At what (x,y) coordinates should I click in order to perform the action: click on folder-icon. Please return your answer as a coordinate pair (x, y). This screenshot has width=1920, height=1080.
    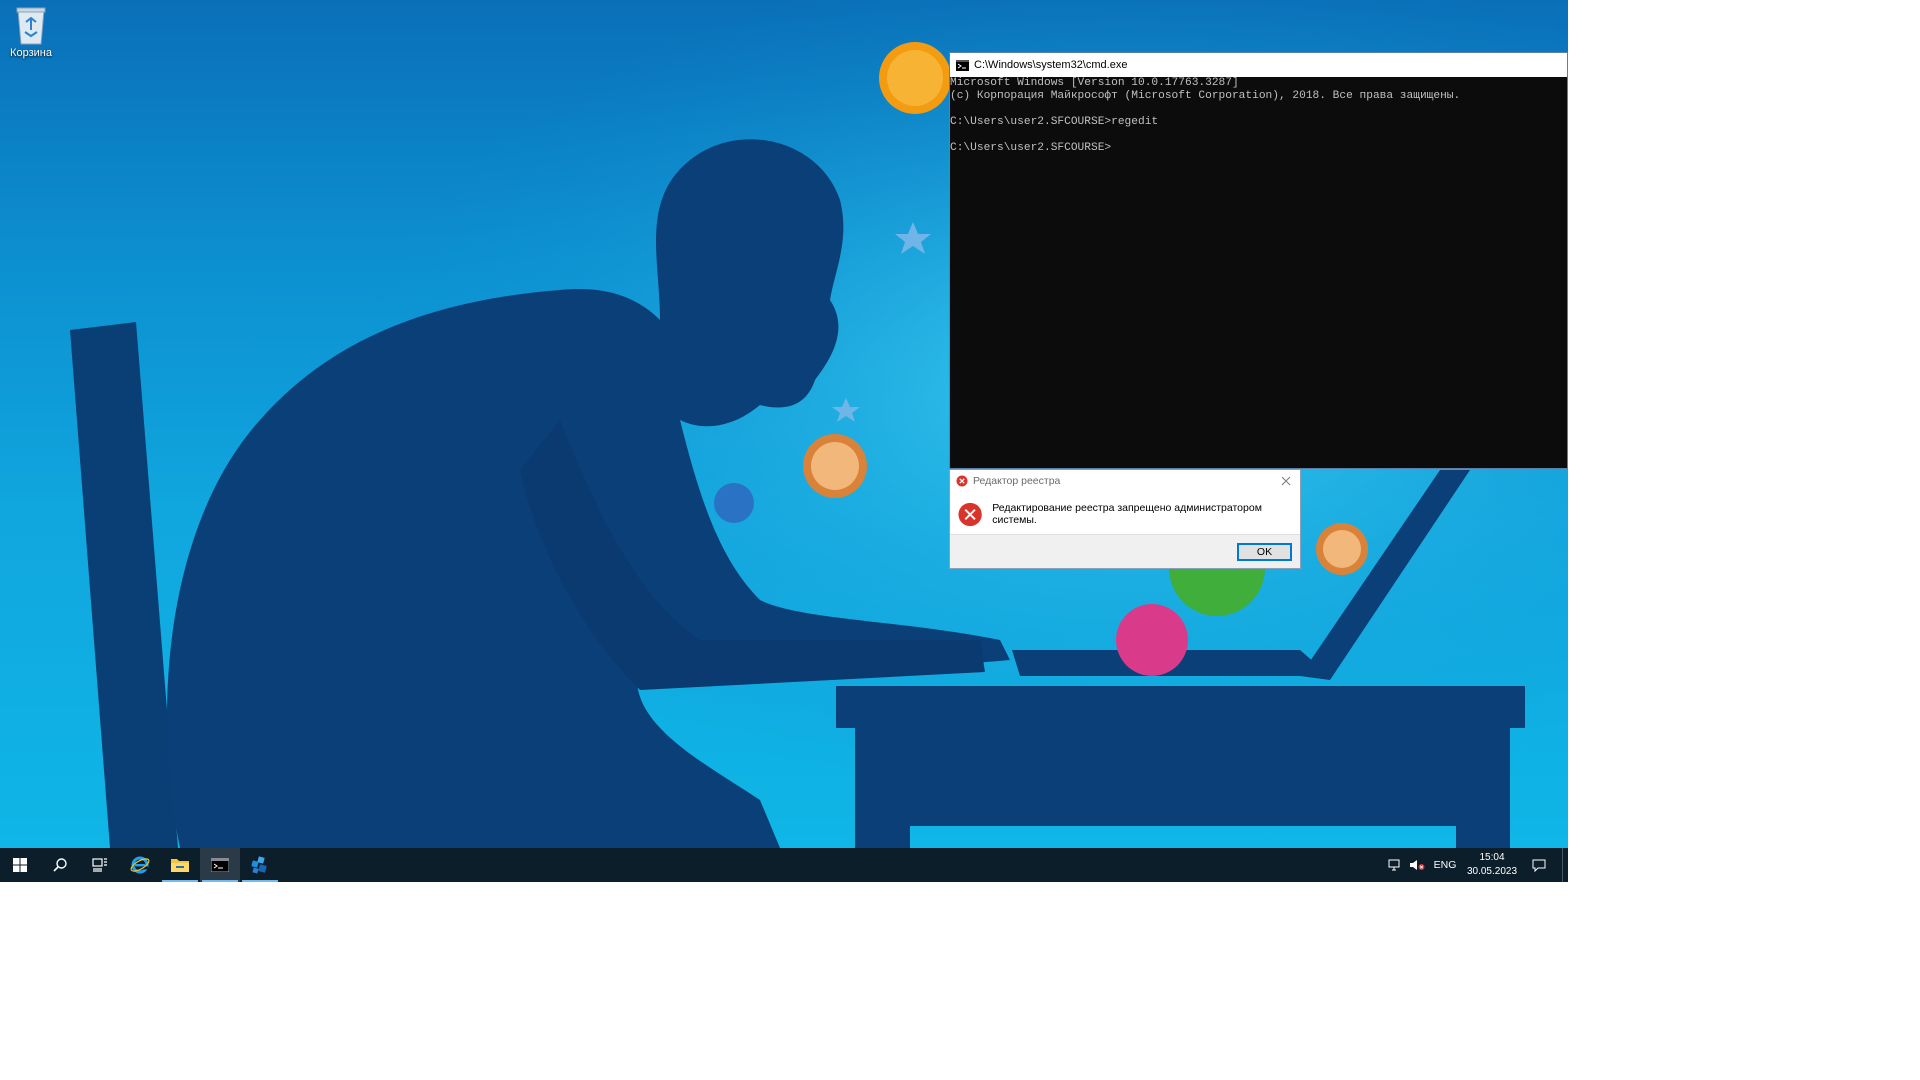
    Looking at the image, I should click on (180, 865).